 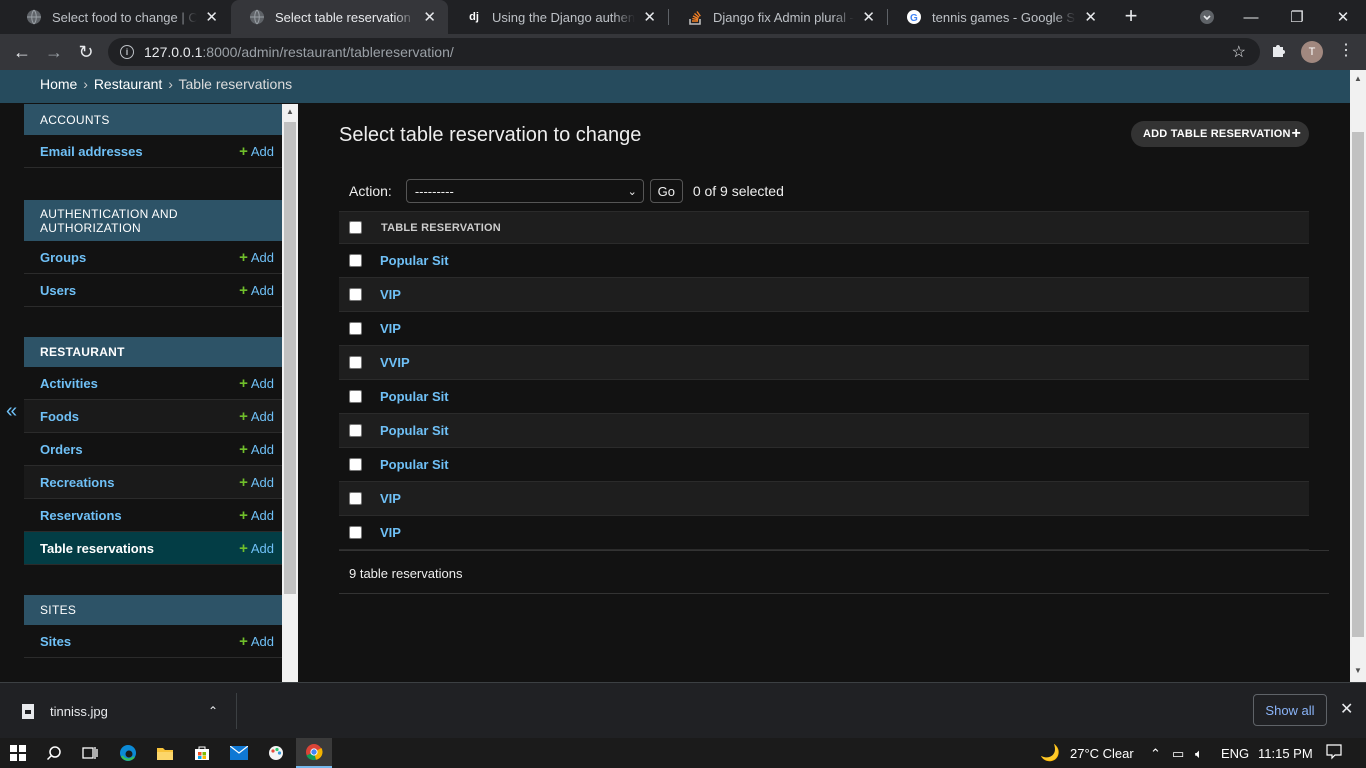 I want to click on sidebar-link: Sites, so click(x=55, y=641).